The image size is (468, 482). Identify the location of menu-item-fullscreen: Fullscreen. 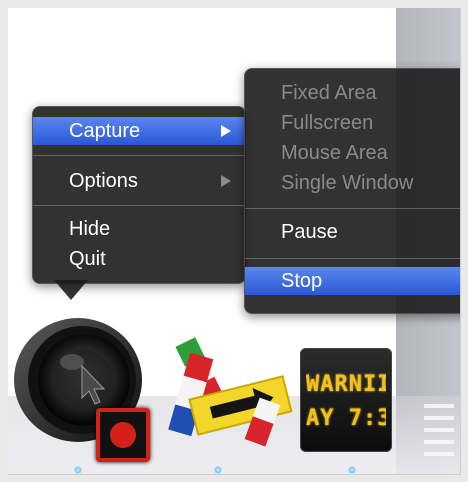
(352, 123).